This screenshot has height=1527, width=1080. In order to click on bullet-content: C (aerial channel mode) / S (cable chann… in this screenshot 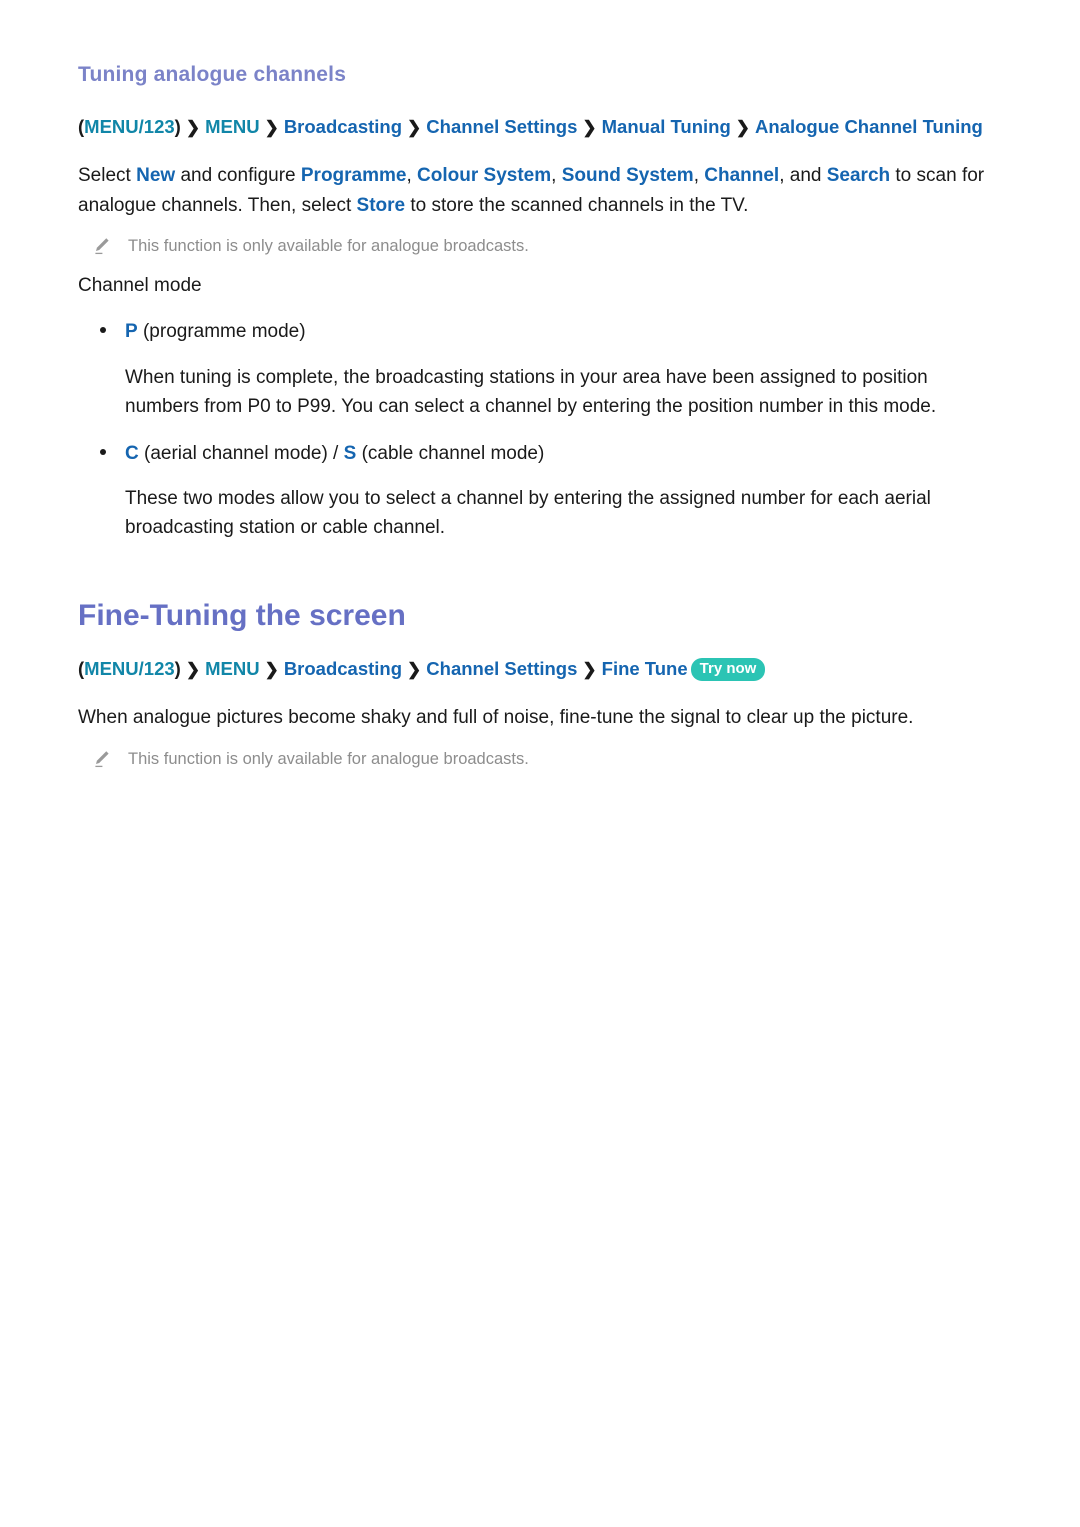, I will do `click(334, 454)`.